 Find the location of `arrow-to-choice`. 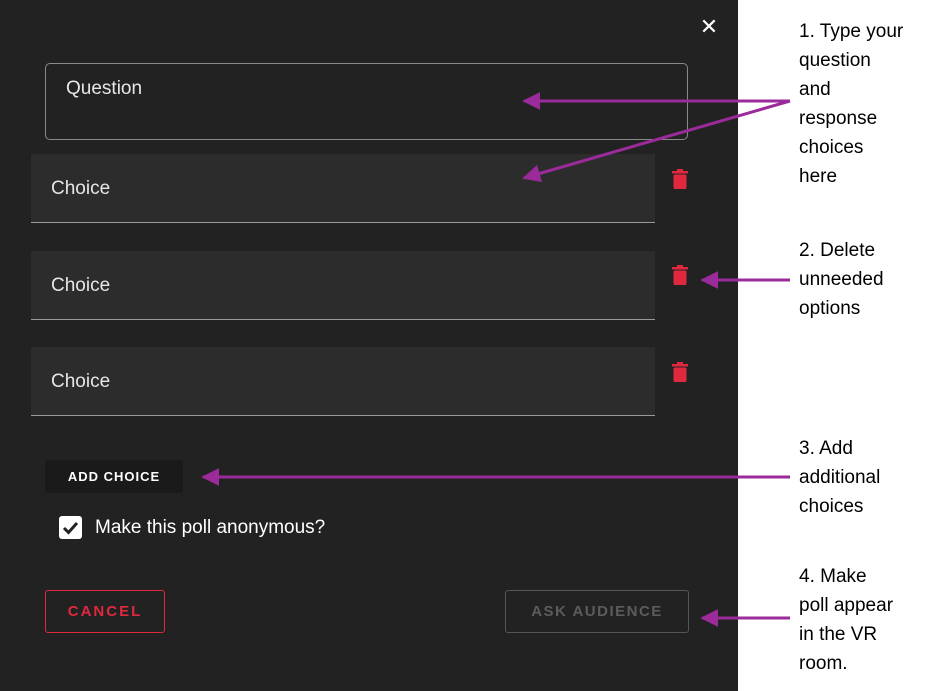

arrow-to-choice is located at coordinates (656, 141).